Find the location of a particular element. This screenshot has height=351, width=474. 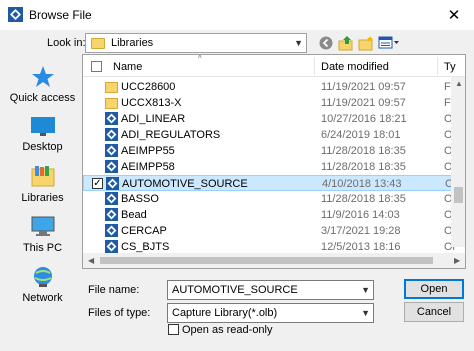

row-checkbox: ✓ is located at coordinates (97, 183).